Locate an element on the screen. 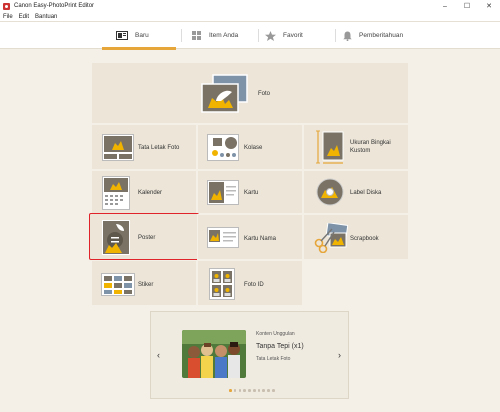  photo-layout-icon is located at coordinates (118, 148).